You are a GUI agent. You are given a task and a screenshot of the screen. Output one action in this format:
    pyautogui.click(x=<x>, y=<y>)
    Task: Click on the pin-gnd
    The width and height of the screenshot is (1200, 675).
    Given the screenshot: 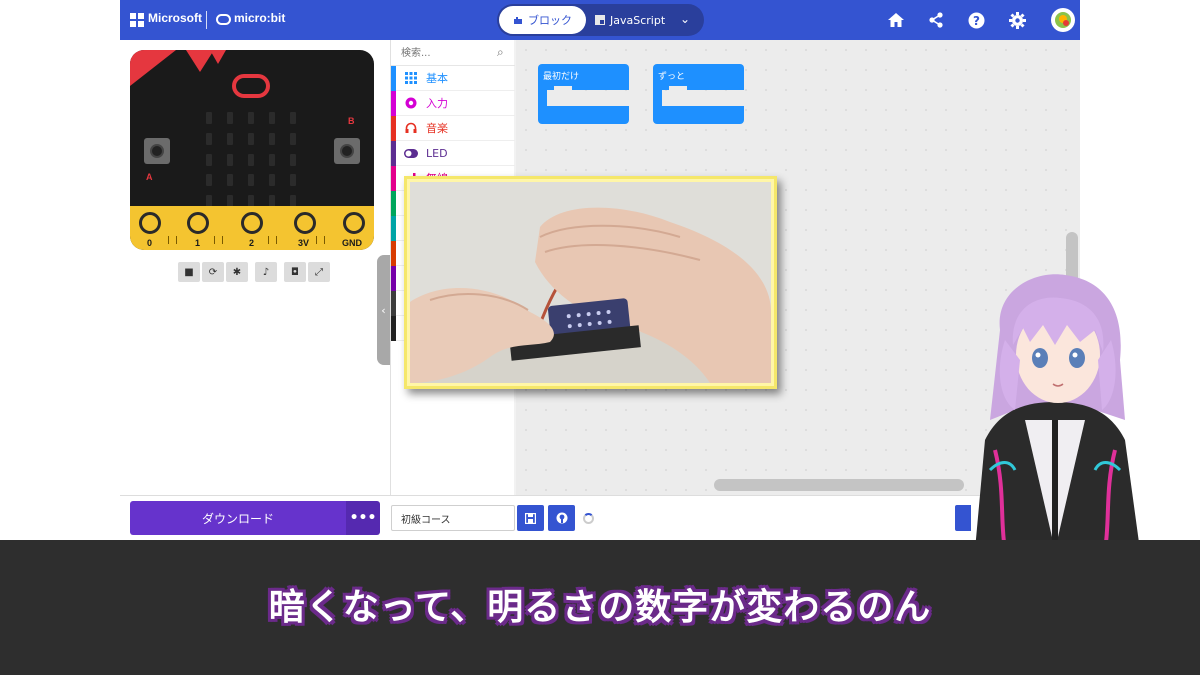 What is the action you would take?
    pyautogui.click(x=354, y=223)
    